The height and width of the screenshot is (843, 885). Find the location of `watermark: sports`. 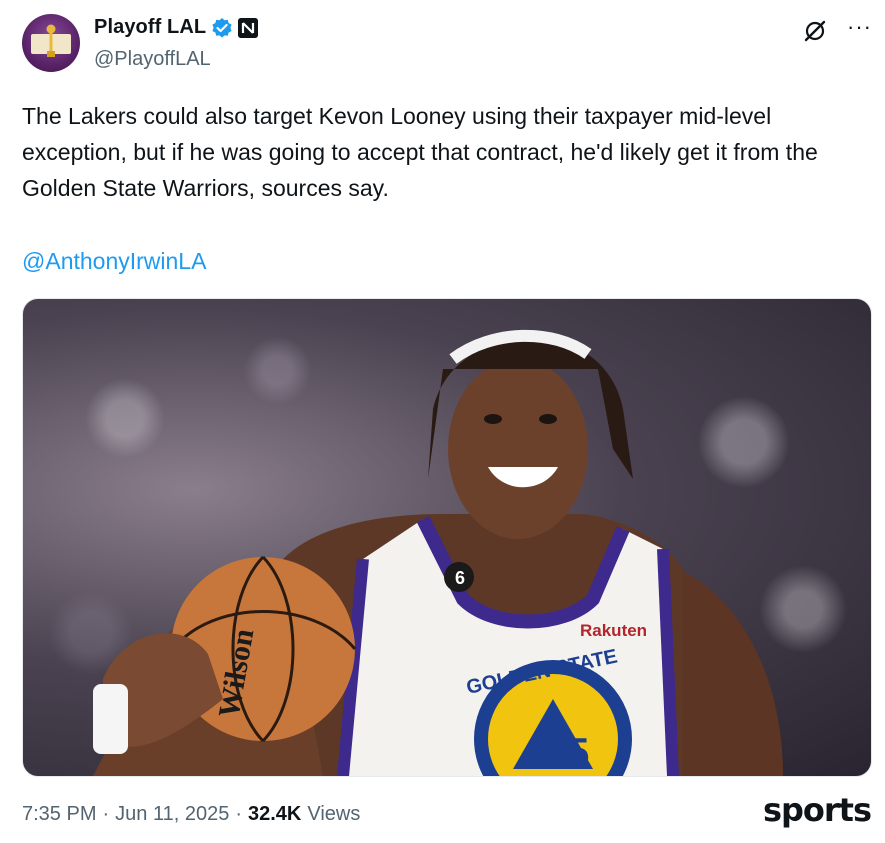

watermark: sports is located at coordinates (817, 810).